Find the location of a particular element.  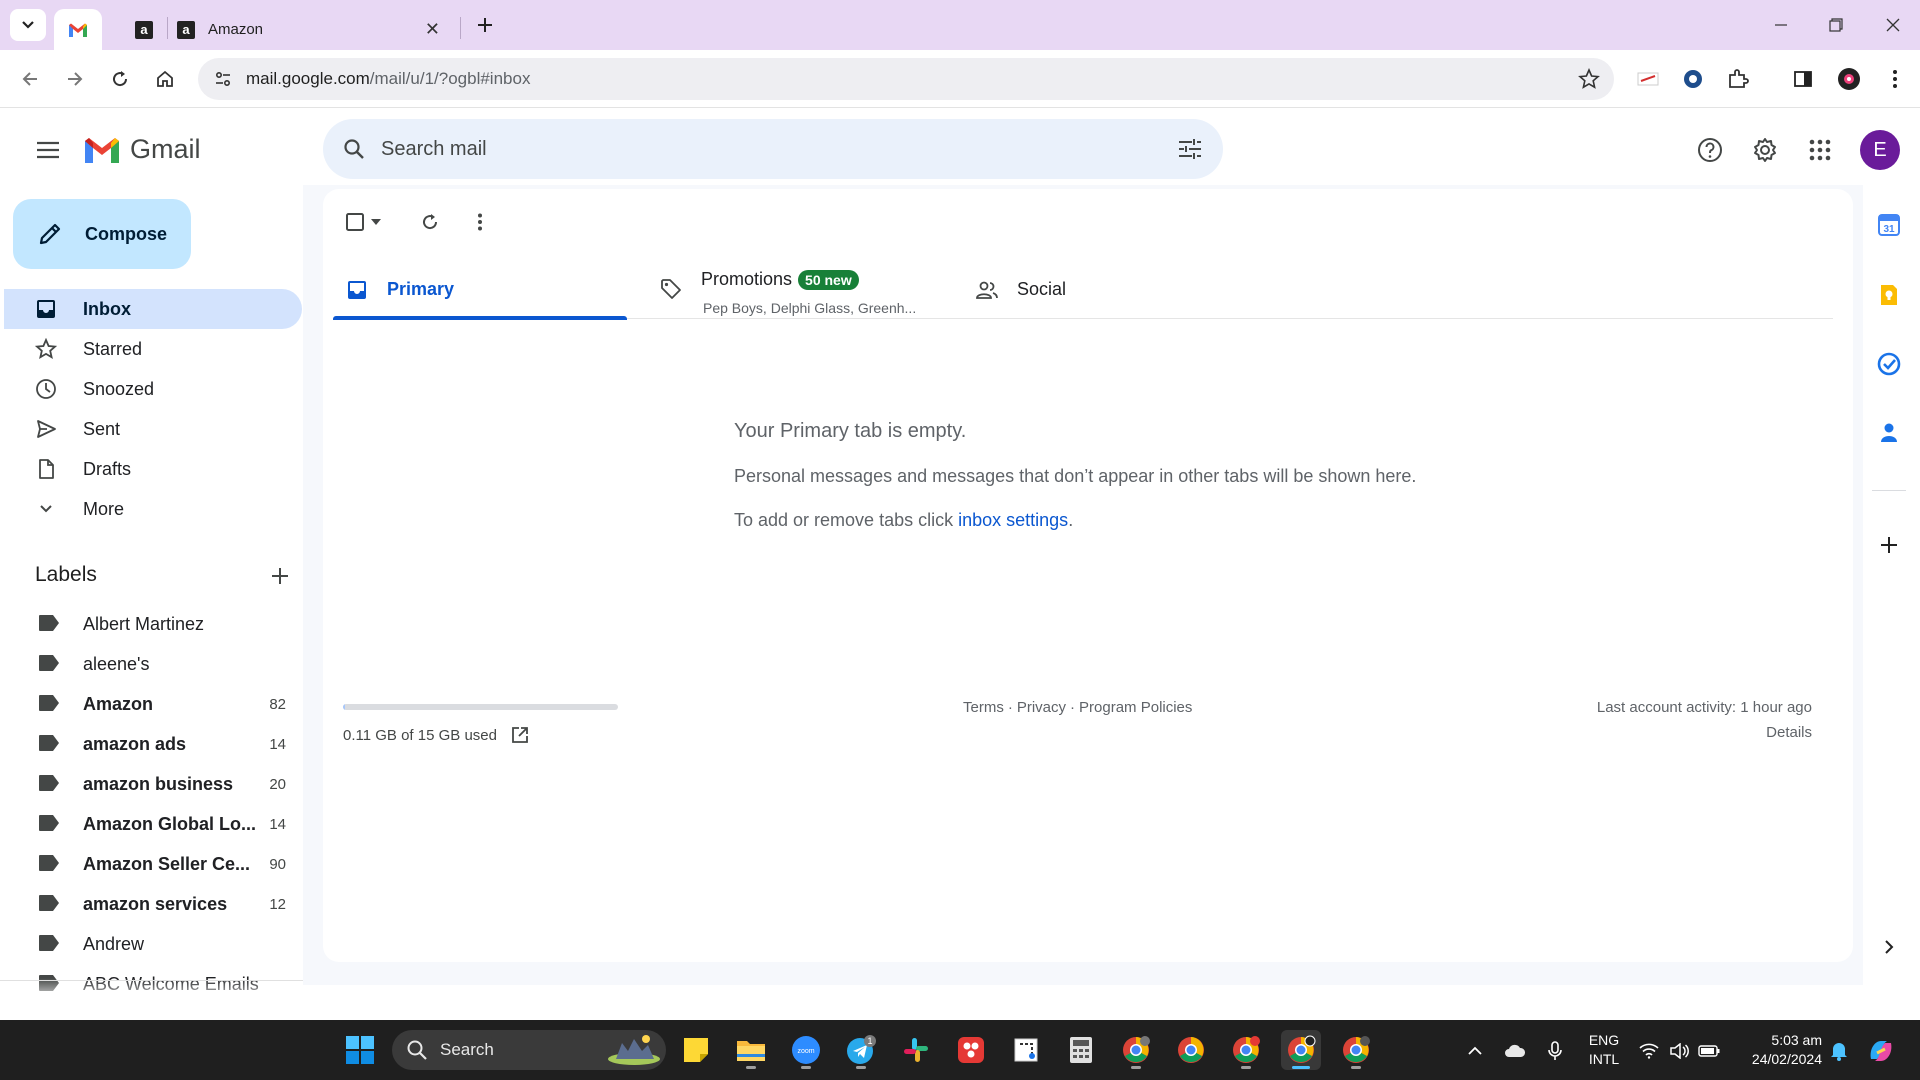

nav-sent: Sent is located at coordinates (153, 429).